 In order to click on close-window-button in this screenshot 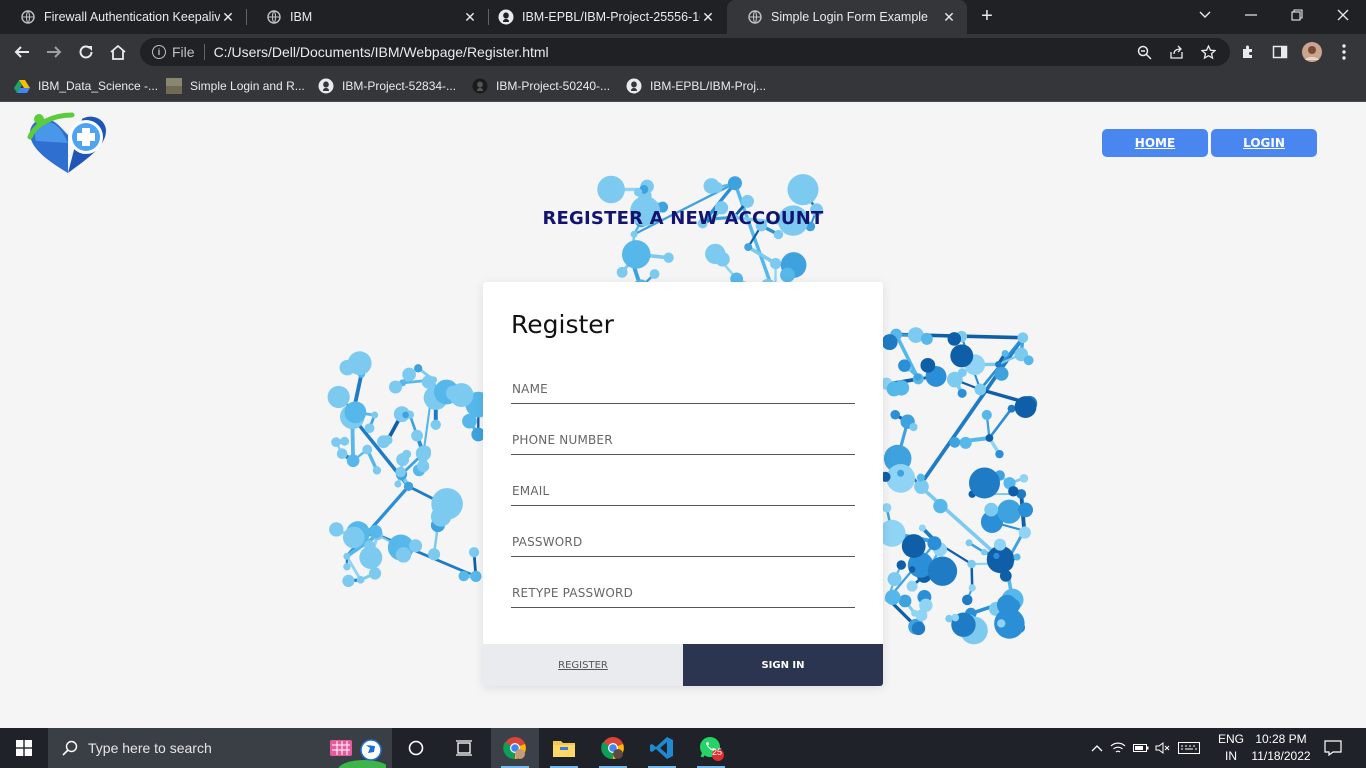, I will do `click(1343, 15)`.